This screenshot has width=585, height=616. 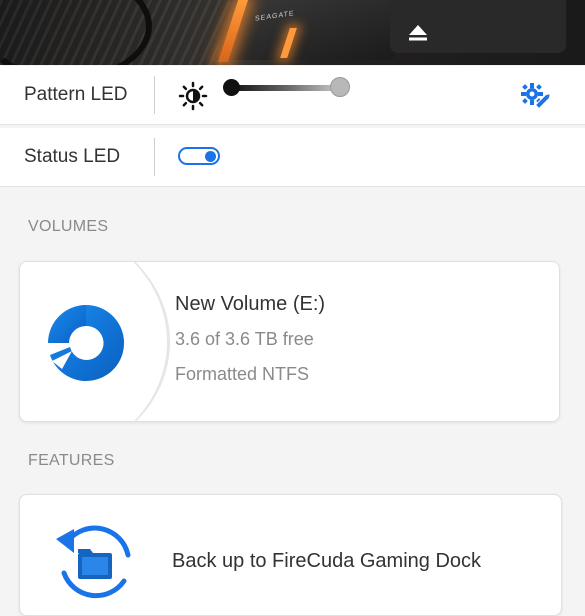 I want to click on volume-name: New Volume (E:), so click(x=250, y=304).